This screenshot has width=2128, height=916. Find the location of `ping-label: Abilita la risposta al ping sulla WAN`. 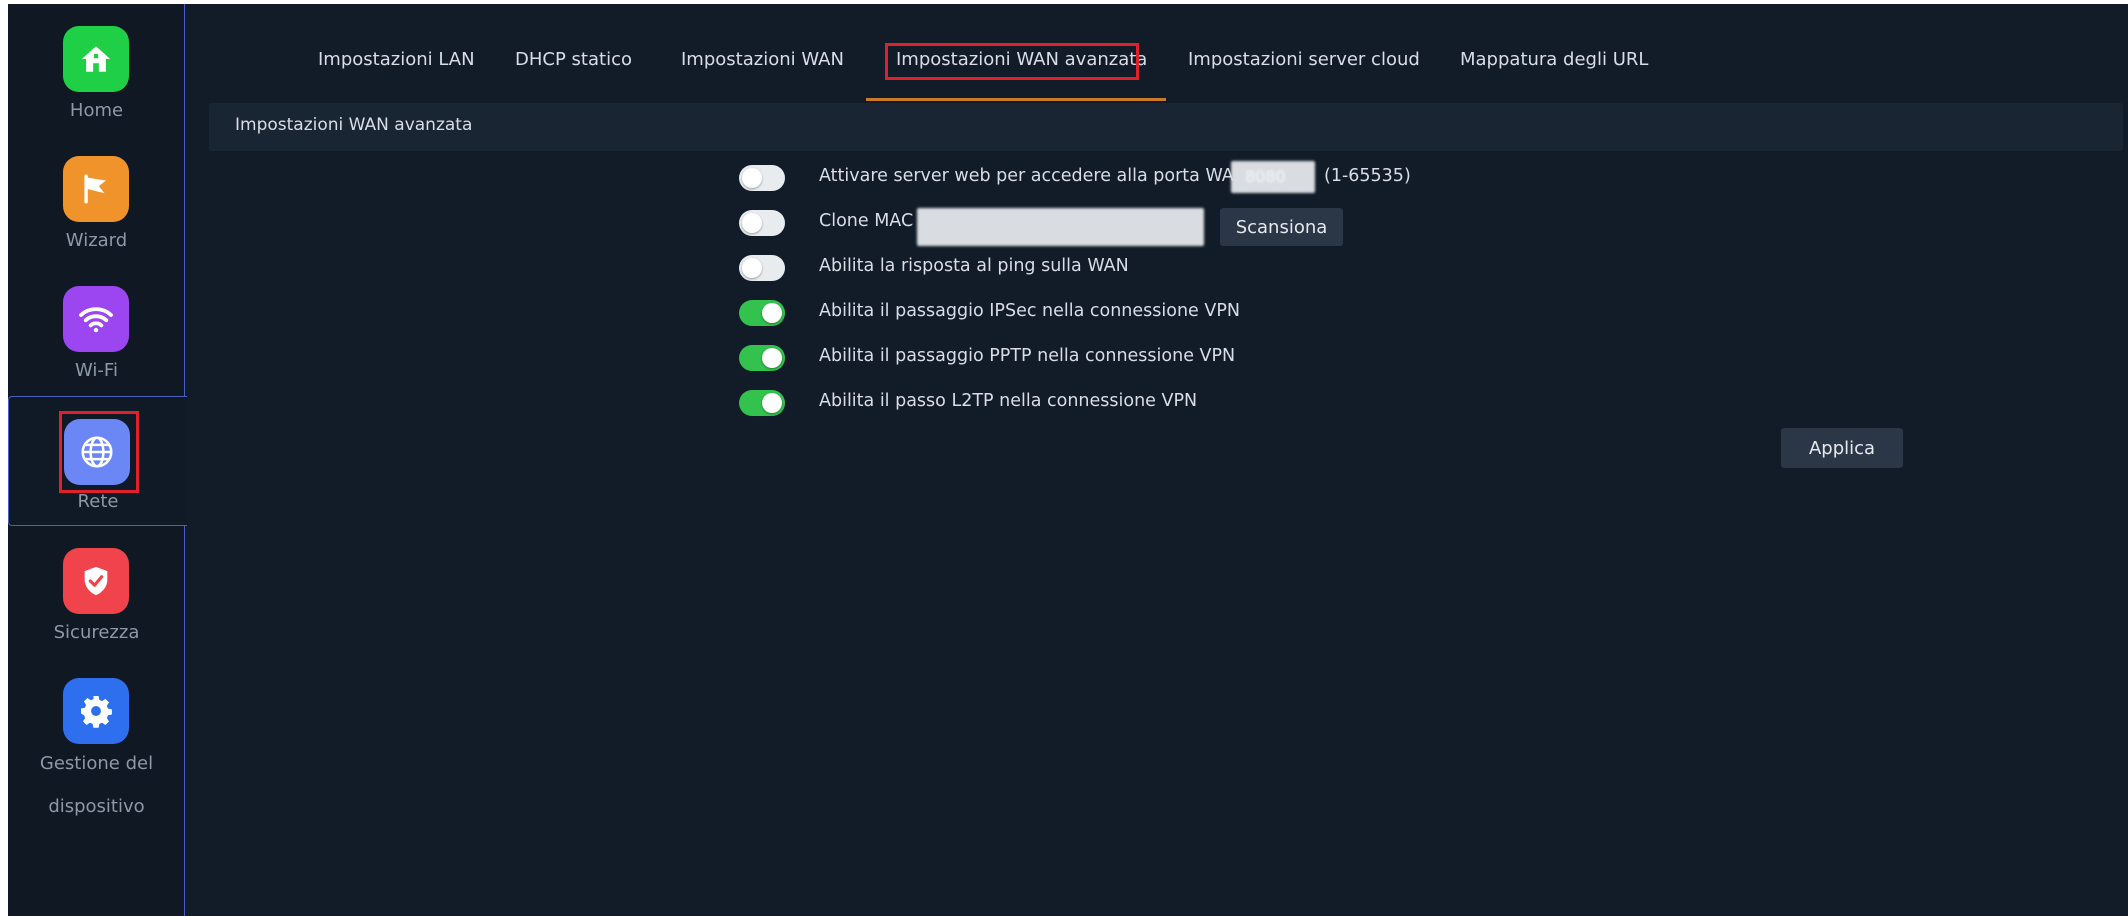

ping-label: Abilita la risposta al ping sulla WAN is located at coordinates (974, 266).